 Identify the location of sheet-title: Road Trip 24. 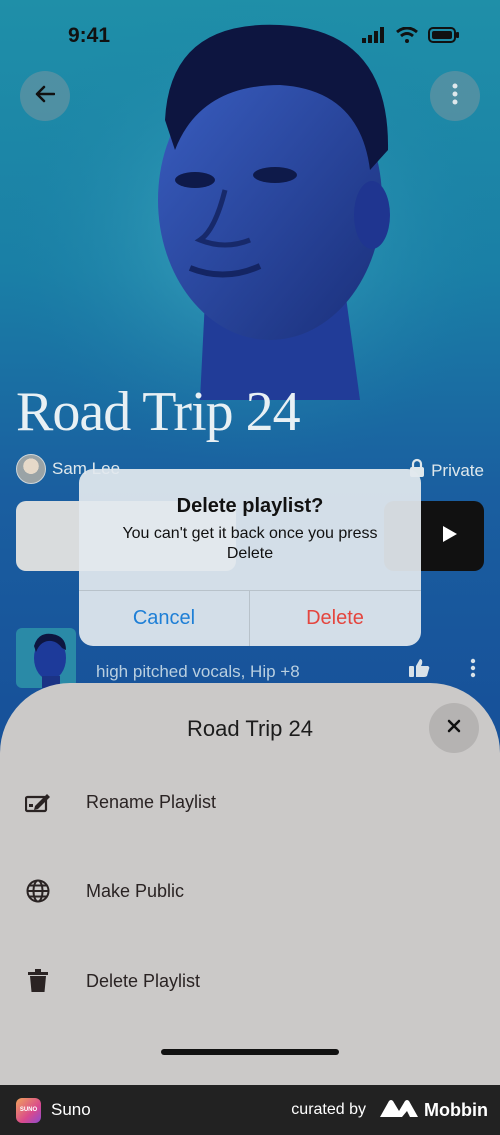
(250, 728).